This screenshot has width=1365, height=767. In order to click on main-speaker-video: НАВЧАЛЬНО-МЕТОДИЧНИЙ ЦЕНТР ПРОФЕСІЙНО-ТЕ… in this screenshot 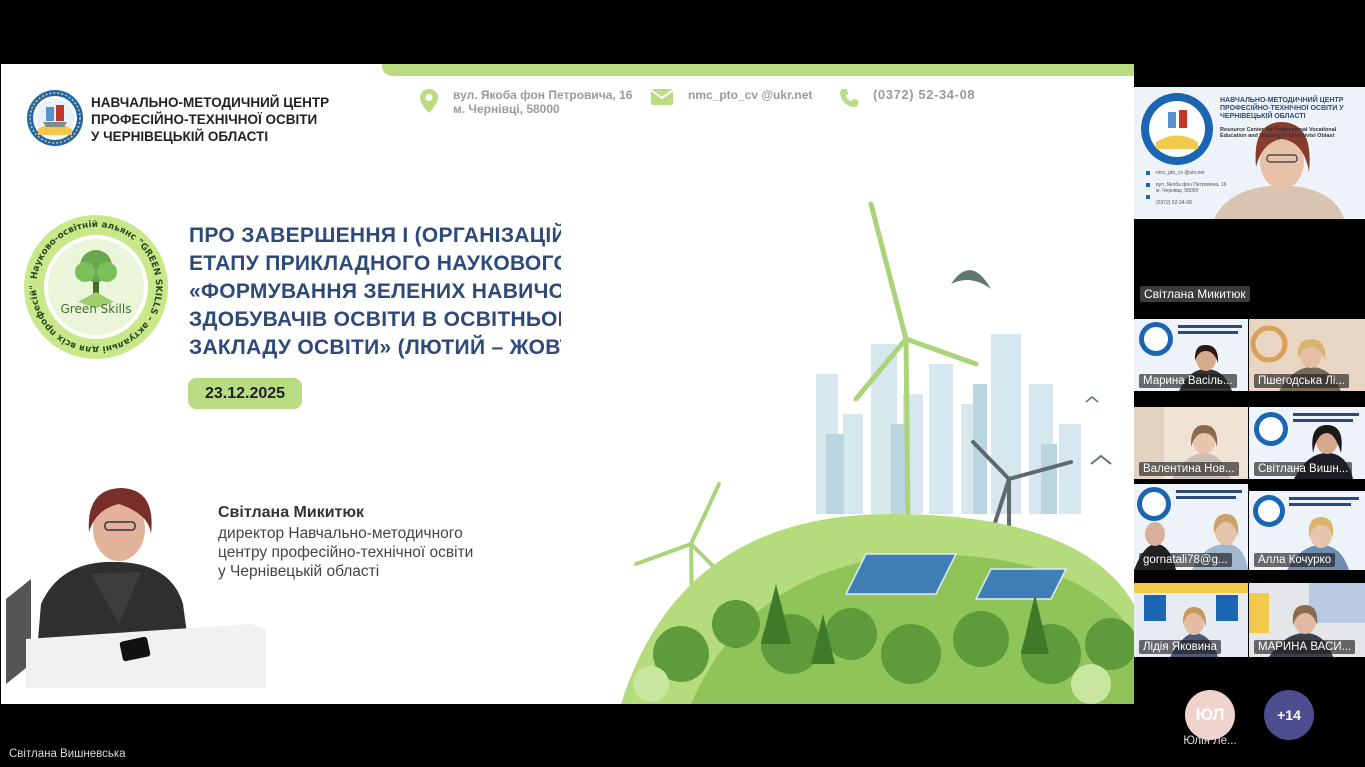, I will do `click(1249, 153)`.